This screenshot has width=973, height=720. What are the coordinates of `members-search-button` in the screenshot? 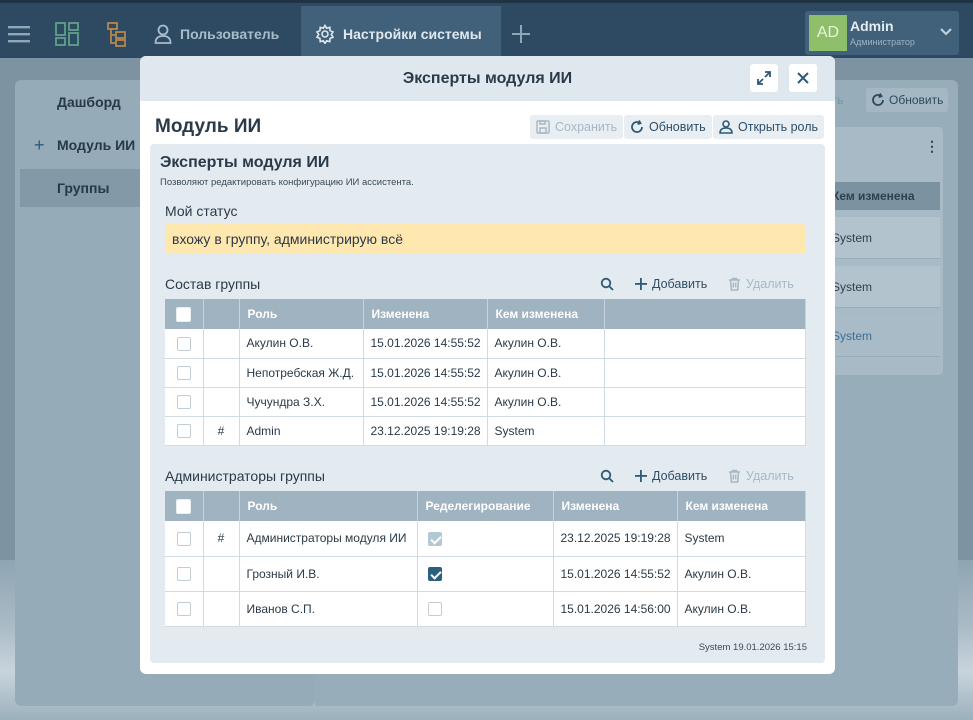 It's located at (607, 284).